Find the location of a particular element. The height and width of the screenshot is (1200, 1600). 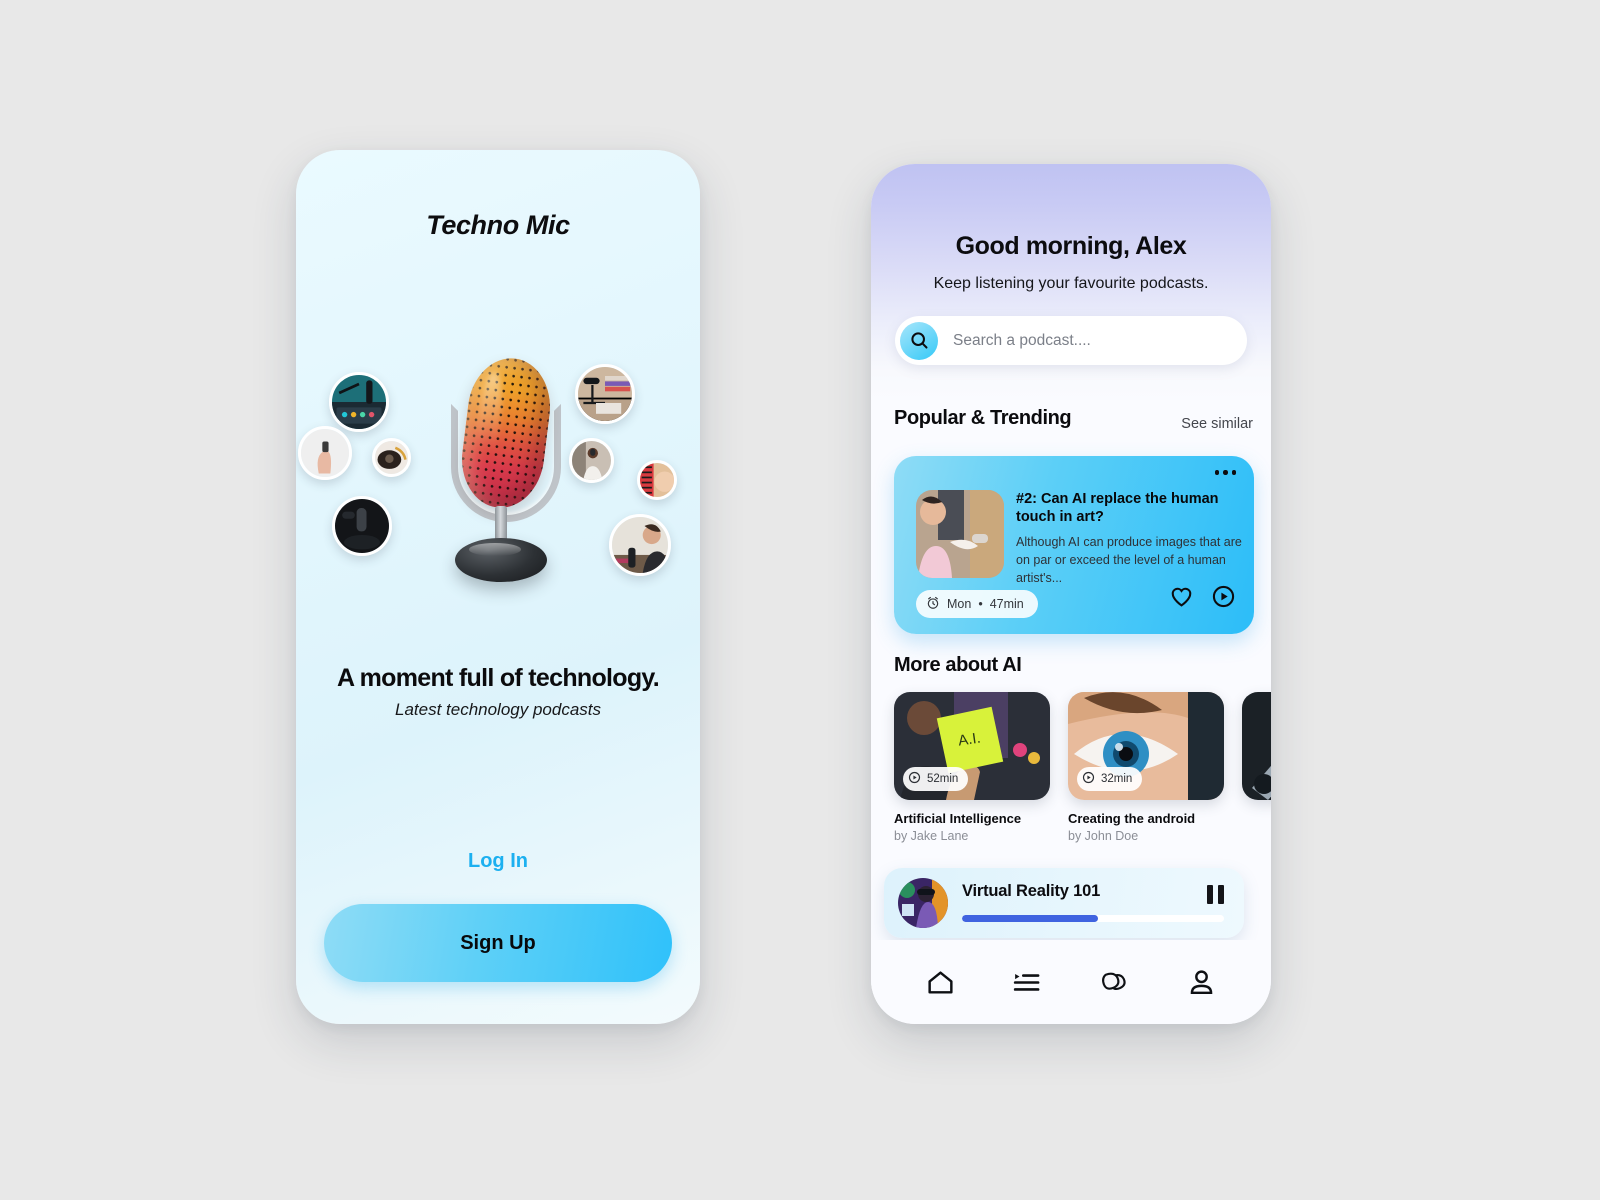

nav-item-playlist is located at coordinates (1026, 982).